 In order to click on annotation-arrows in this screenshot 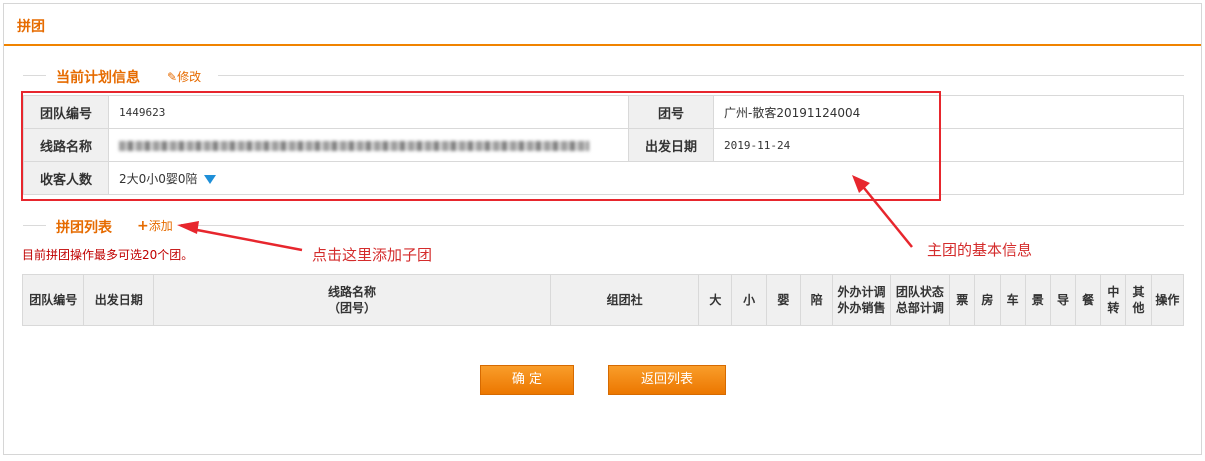, I will do `click(545, 213)`.